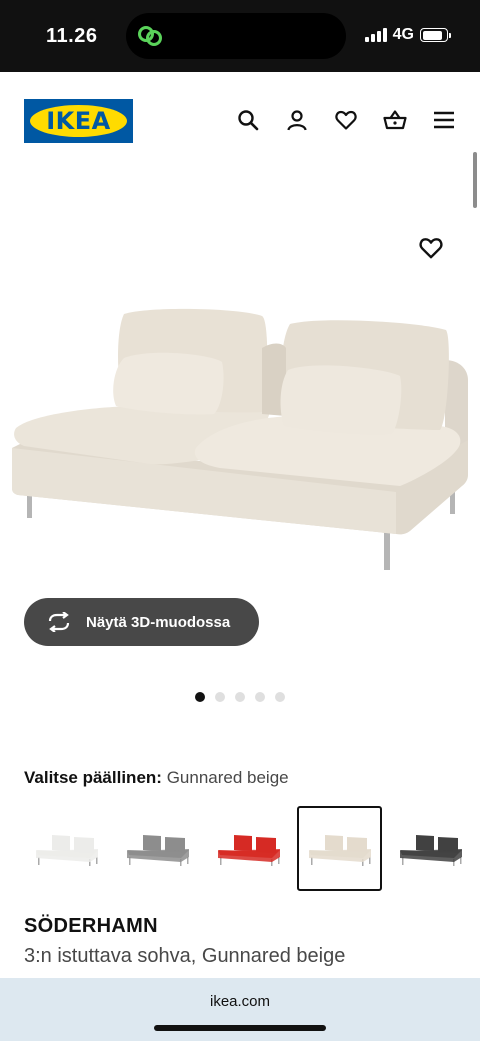  What do you see at coordinates (431, 248) in the screenshot?
I see `wishlist-heart-icon` at bounding box center [431, 248].